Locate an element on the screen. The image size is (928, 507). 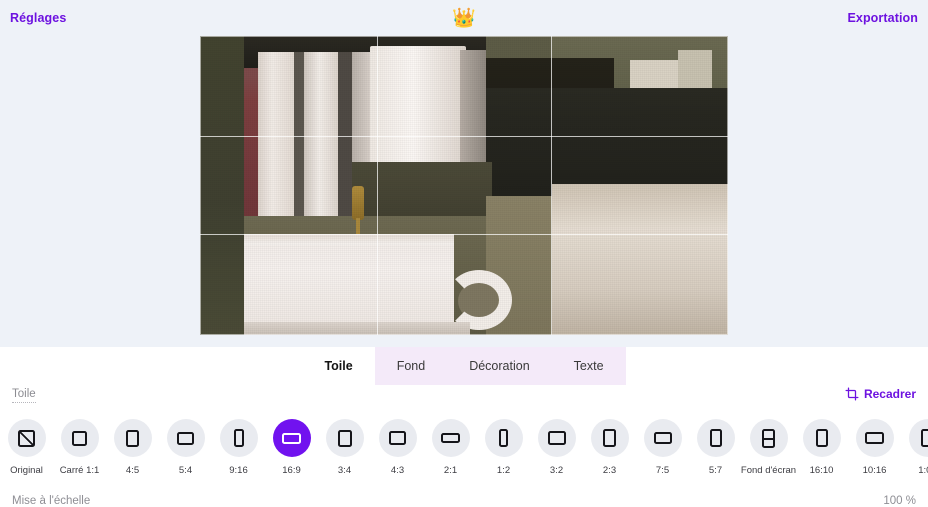
tab-label: Décoration is located at coordinates (499, 366).